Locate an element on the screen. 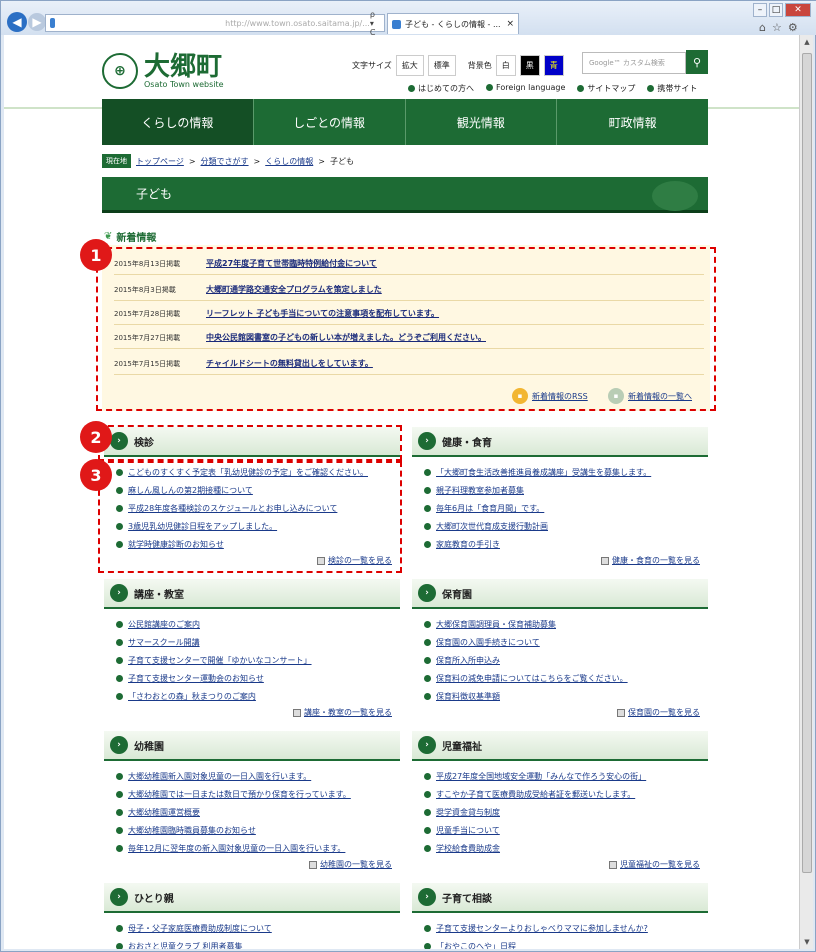 The width and height of the screenshot is (816, 952). list-item: 大郷幼稚園運営概要 is located at coordinates (254, 812).